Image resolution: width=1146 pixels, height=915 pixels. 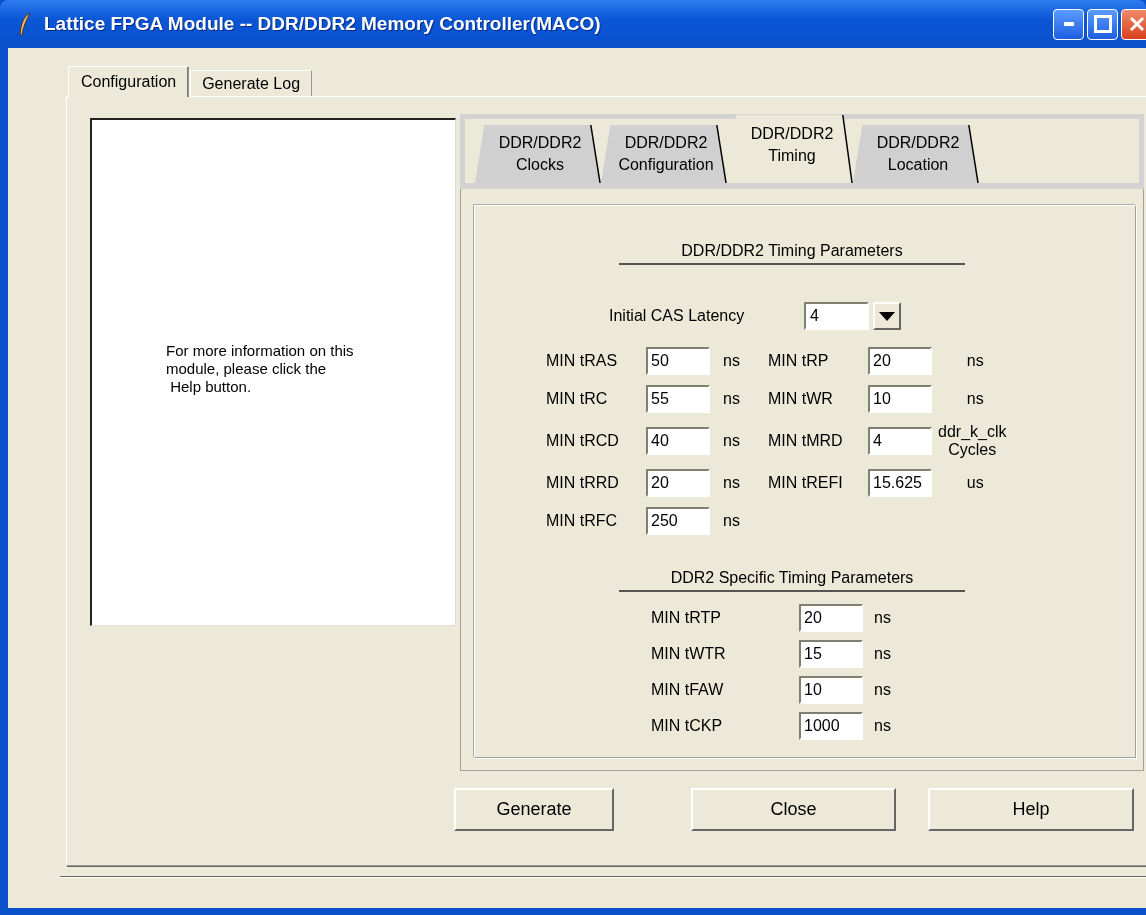 What do you see at coordinates (534, 809) in the screenshot?
I see `dialog-button: Generate` at bounding box center [534, 809].